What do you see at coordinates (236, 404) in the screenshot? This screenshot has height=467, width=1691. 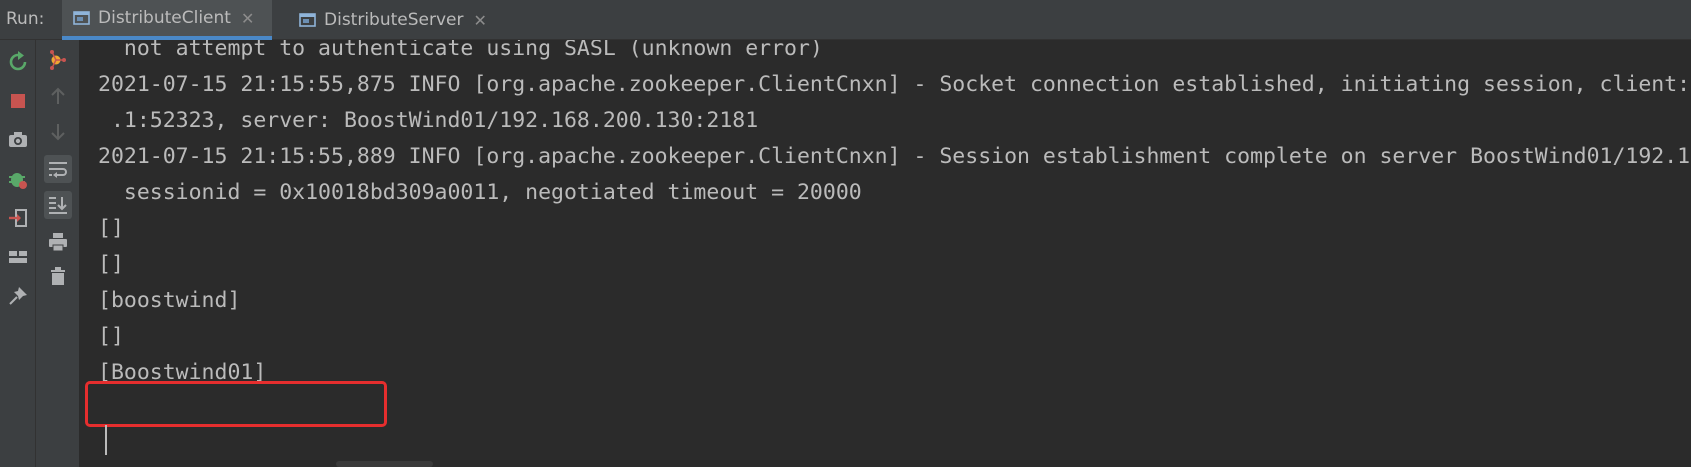 I see `highlight-annotation-box` at bounding box center [236, 404].